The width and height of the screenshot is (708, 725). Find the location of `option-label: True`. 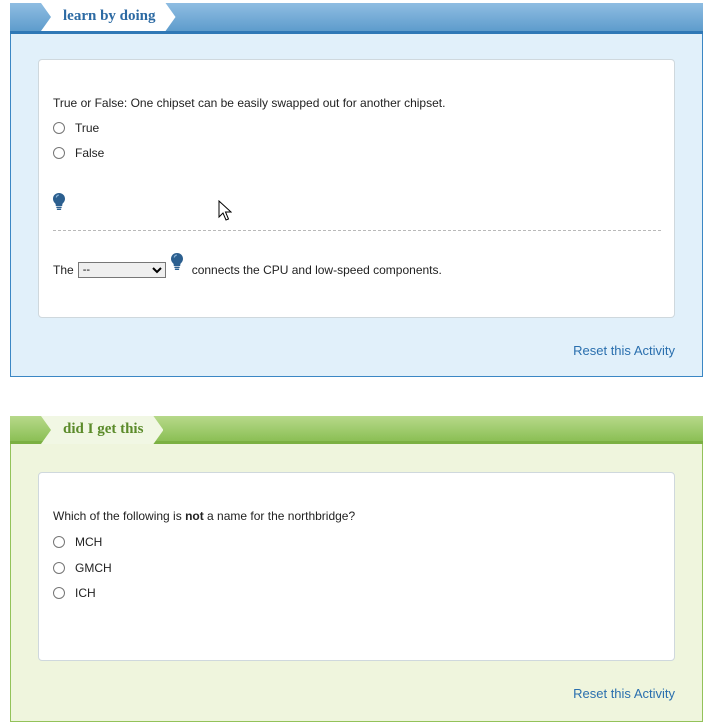

option-label: True is located at coordinates (87, 128).